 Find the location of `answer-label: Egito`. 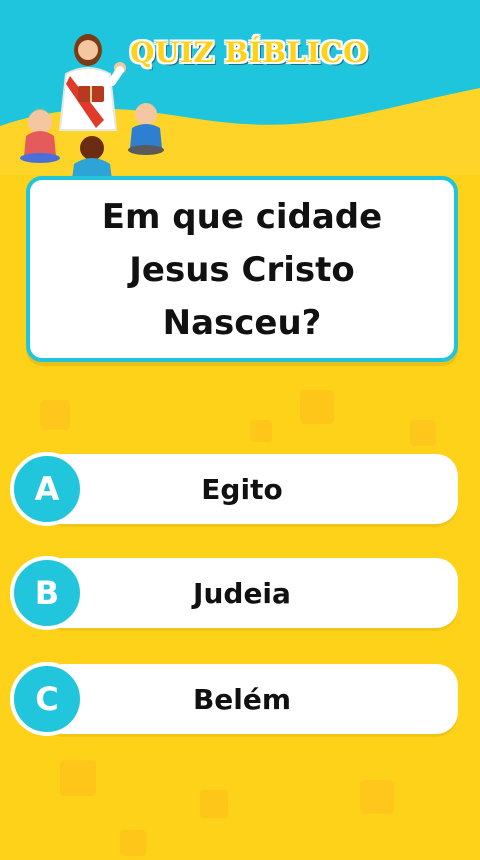

answer-label: Egito is located at coordinates (242, 489).